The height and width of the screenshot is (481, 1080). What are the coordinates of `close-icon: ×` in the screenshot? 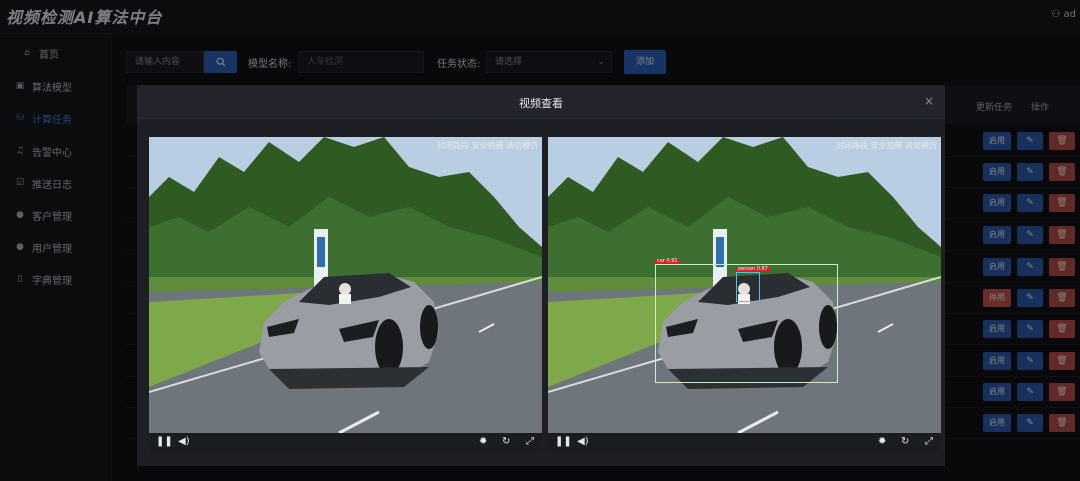 It's located at (928, 101).